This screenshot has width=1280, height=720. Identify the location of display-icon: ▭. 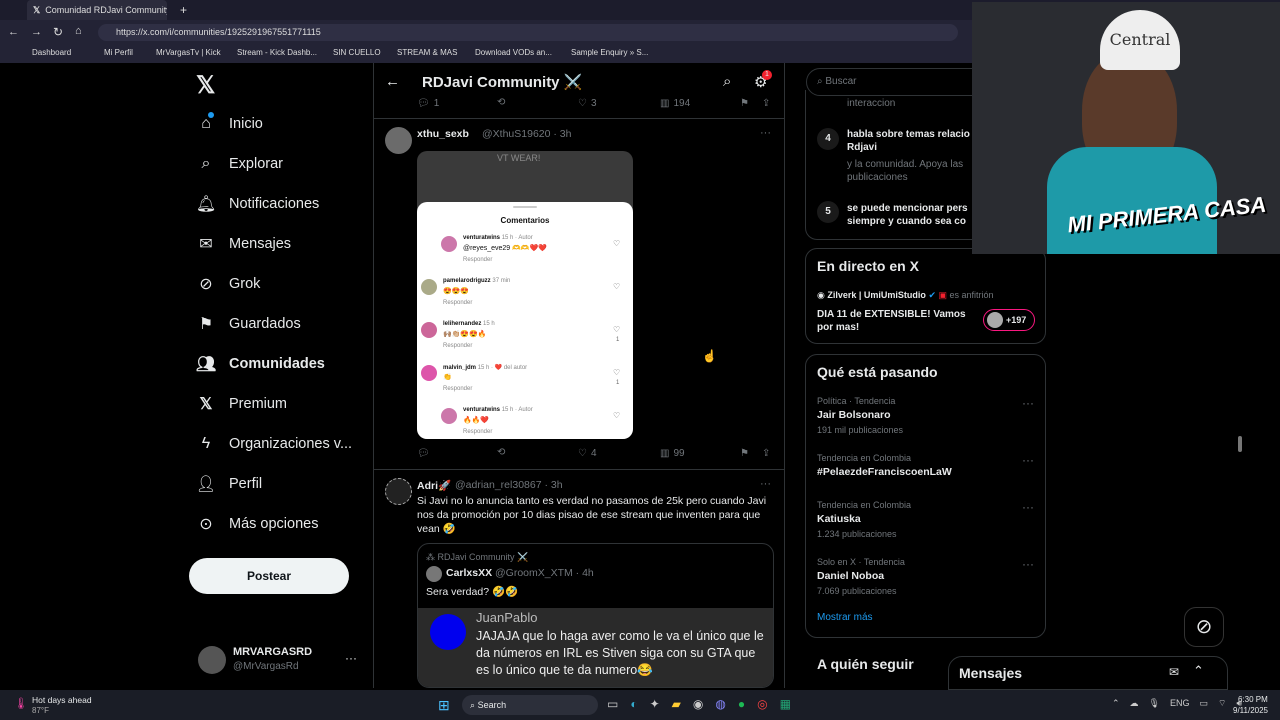
(1204, 703).